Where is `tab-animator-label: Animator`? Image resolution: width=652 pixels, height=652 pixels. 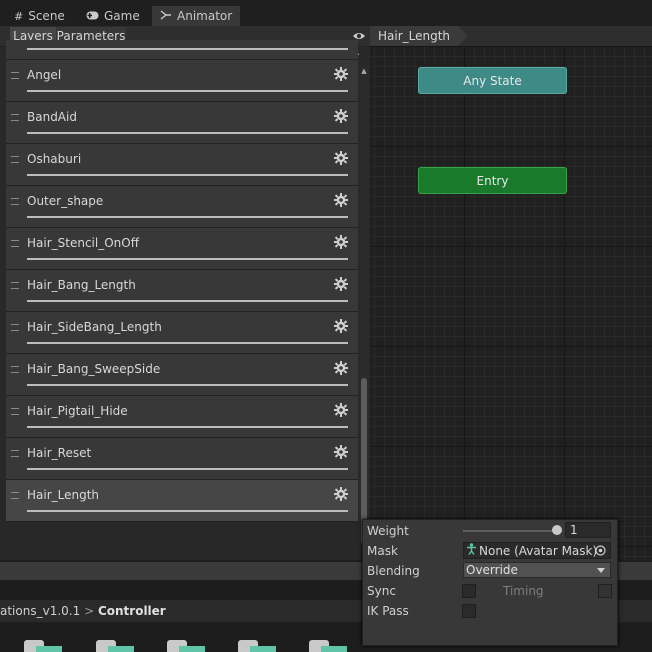
tab-animator-label: Animator is located at coordinates (205, 16).